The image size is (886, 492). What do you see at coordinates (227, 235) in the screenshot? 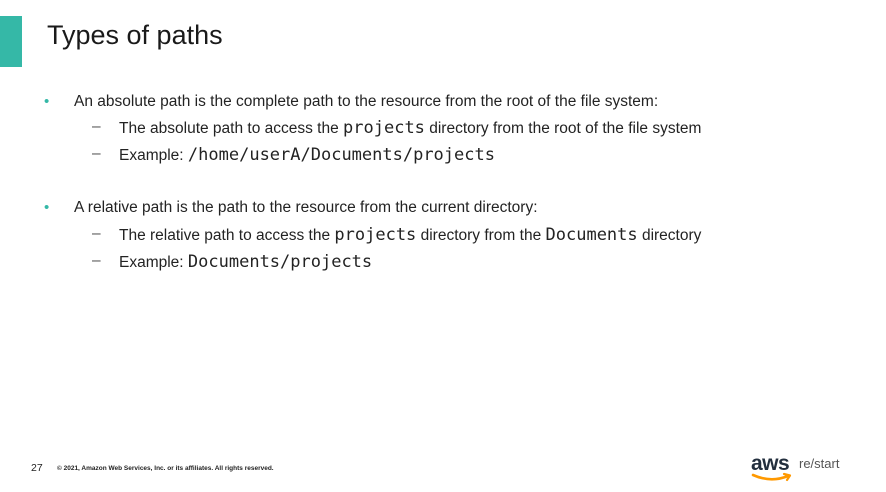
I see `text-segment: The relative path to access the` at bounding box center [227, 235].